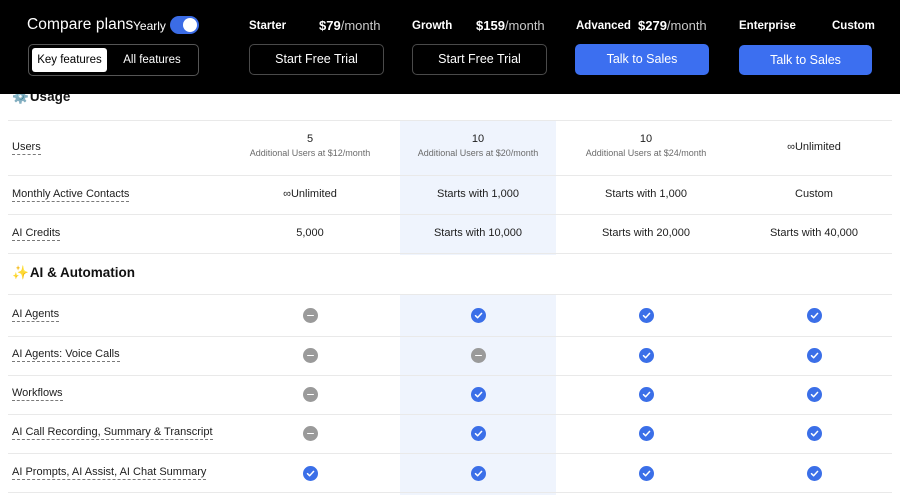 The image size is (900, 495). Describe the element at coordinates (478, 145) in the screenshot. I see `plan-value-cell: 10 Additional Users at $20/month` at that location.